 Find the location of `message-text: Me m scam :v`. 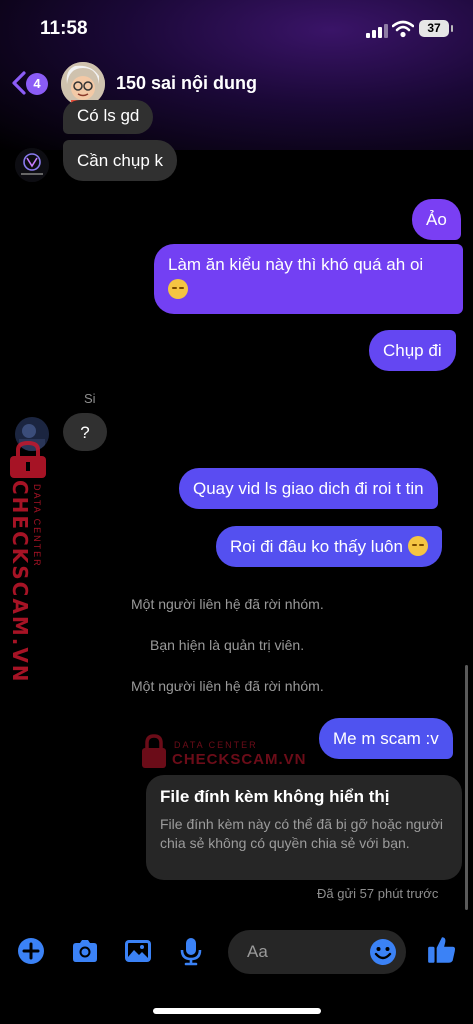

message-text: Me m scam :v is located at coordinates (386, 738).